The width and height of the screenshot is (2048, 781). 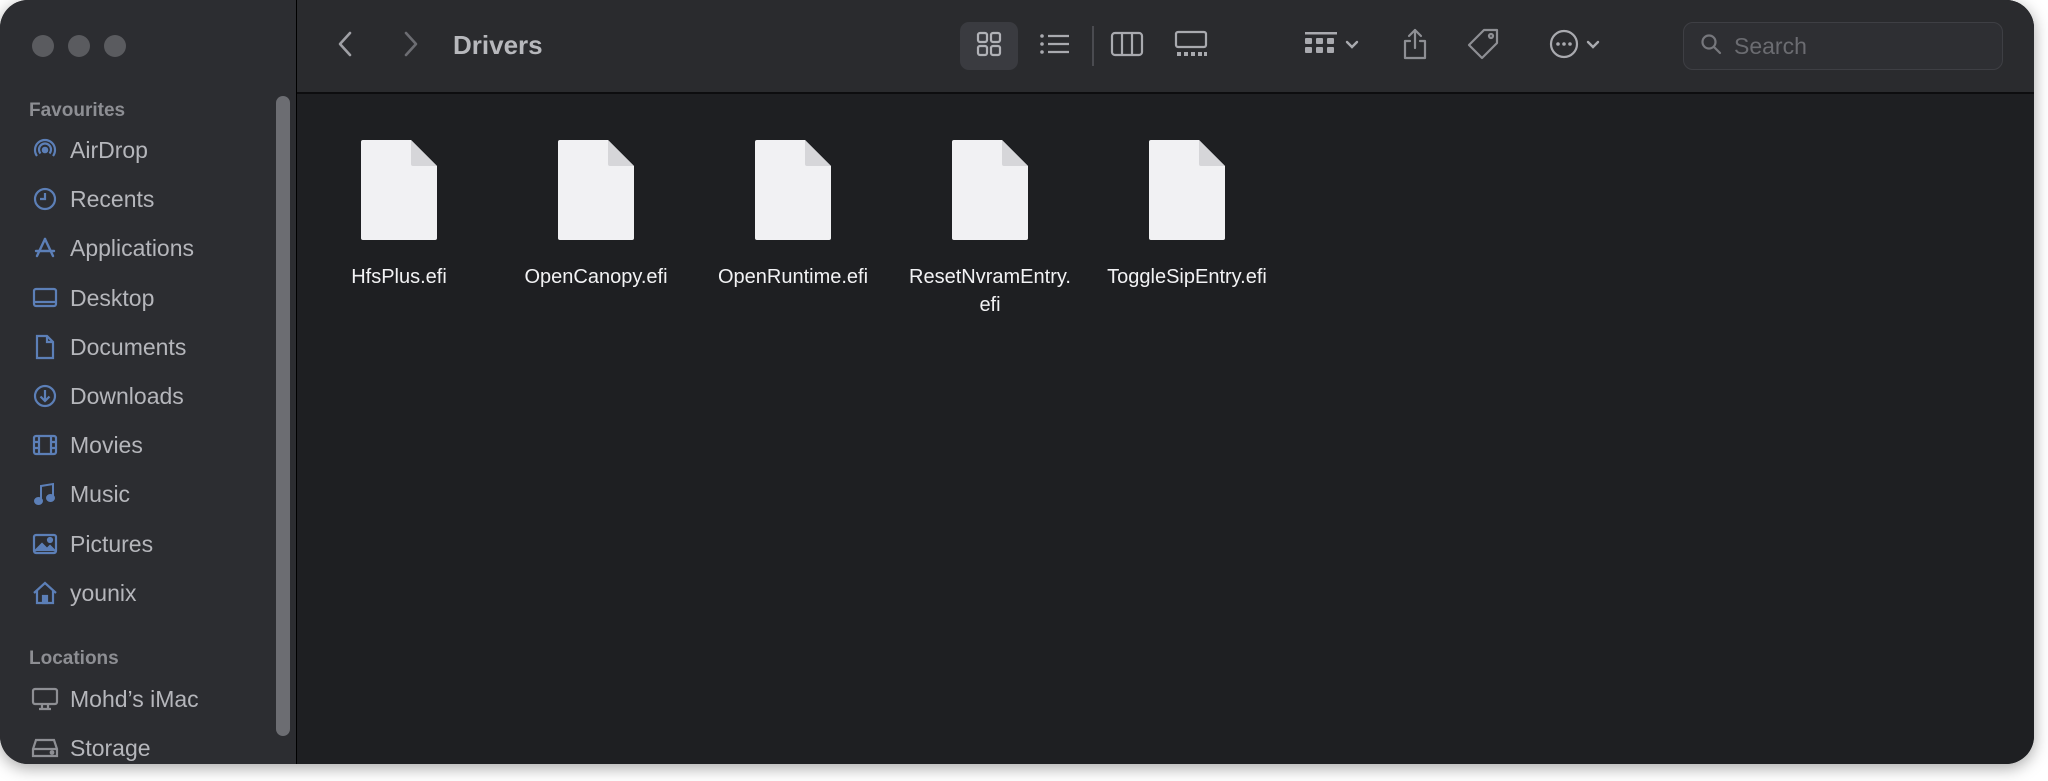 What do you see at coordinates (103, 592) in the screenshot?
I see `sidebar-item-label: younix` at bounding box center [103, 592].